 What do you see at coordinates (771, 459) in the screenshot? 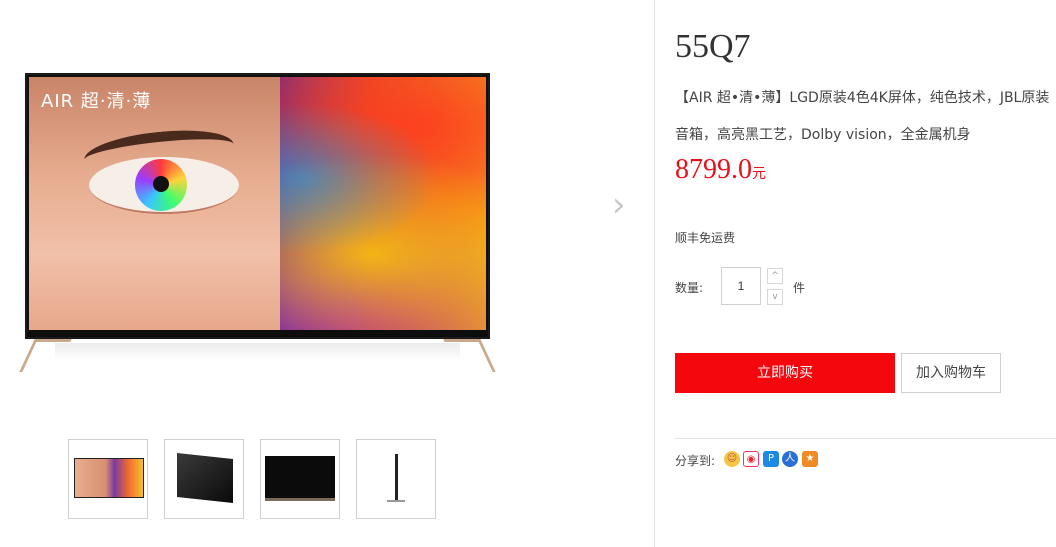
I see `tencent-weibo-icon: P` at bounding box center [771, 459].